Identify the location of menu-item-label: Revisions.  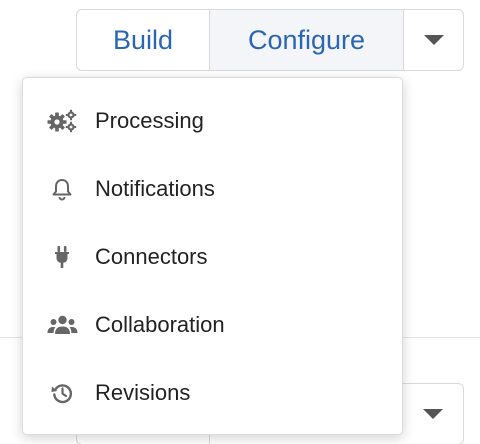
(143, 392).